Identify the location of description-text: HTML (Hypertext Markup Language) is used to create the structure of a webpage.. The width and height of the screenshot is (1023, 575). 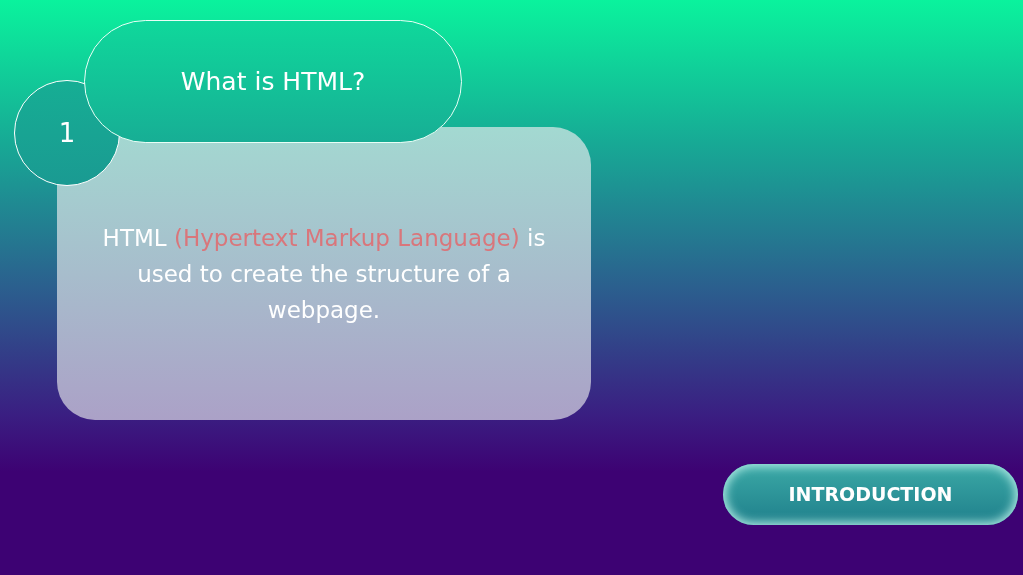
(324, 274).